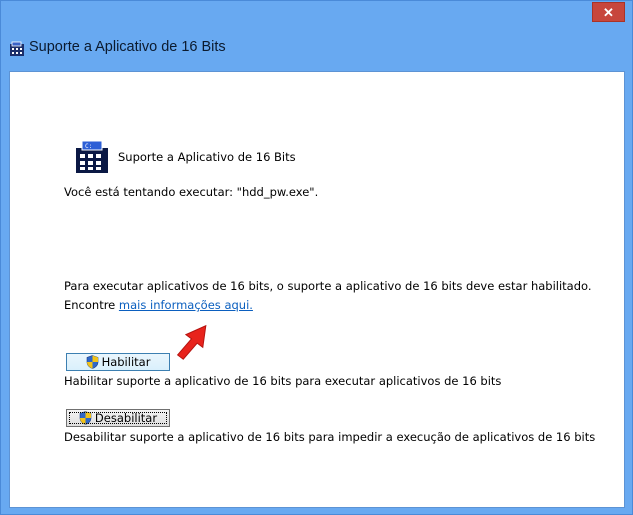 The width and height of the screenshot is (633, 515). What do you see at coordinates (91, 305) in the screenshot?
I see `more-info-prefix: Encontre` at bounding box center [91, 305].